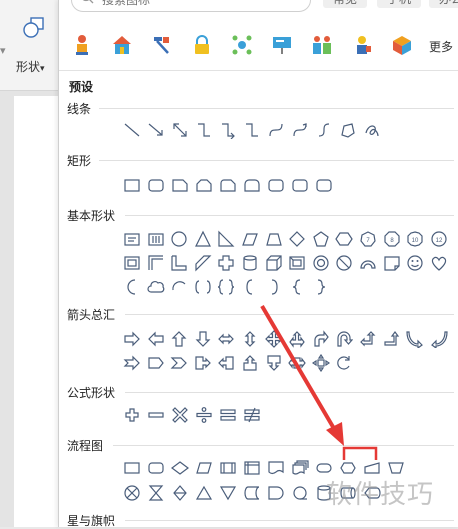 Image resolution: width=458 pixels, height=529 pixels. Describe the element at coordinates (392, 239) in the screenshot. I see `shape-octagon: 8` at that location.